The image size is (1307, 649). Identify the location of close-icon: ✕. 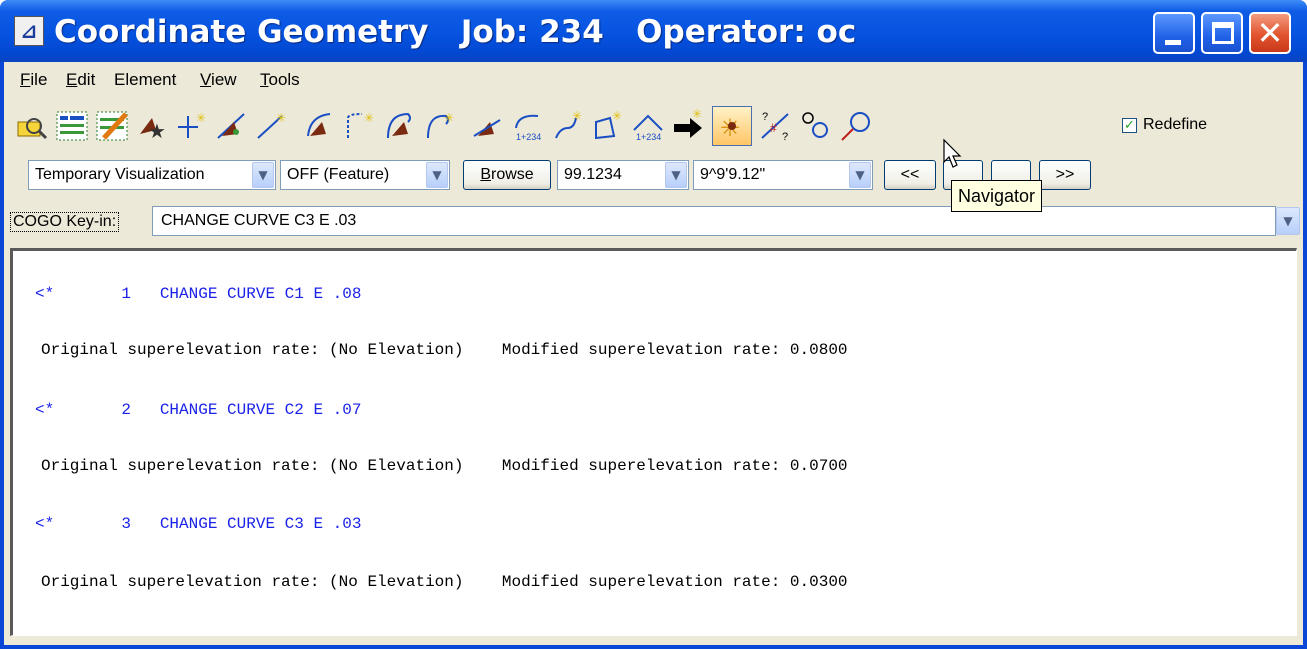
(1270, 33).